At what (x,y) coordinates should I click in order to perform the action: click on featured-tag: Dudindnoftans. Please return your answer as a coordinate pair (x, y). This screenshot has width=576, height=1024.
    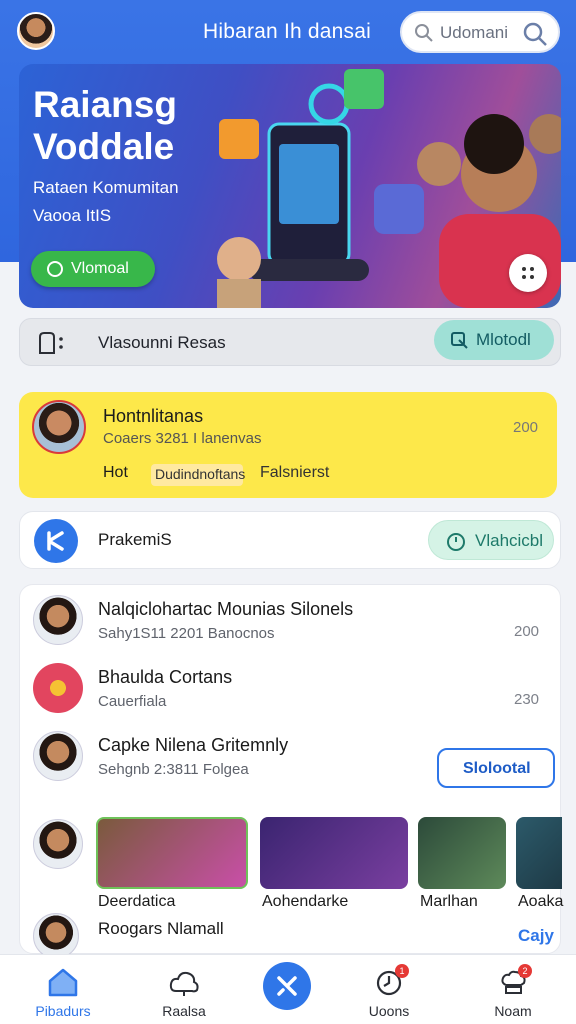
    Looking at the image, I should click on (198, 475).